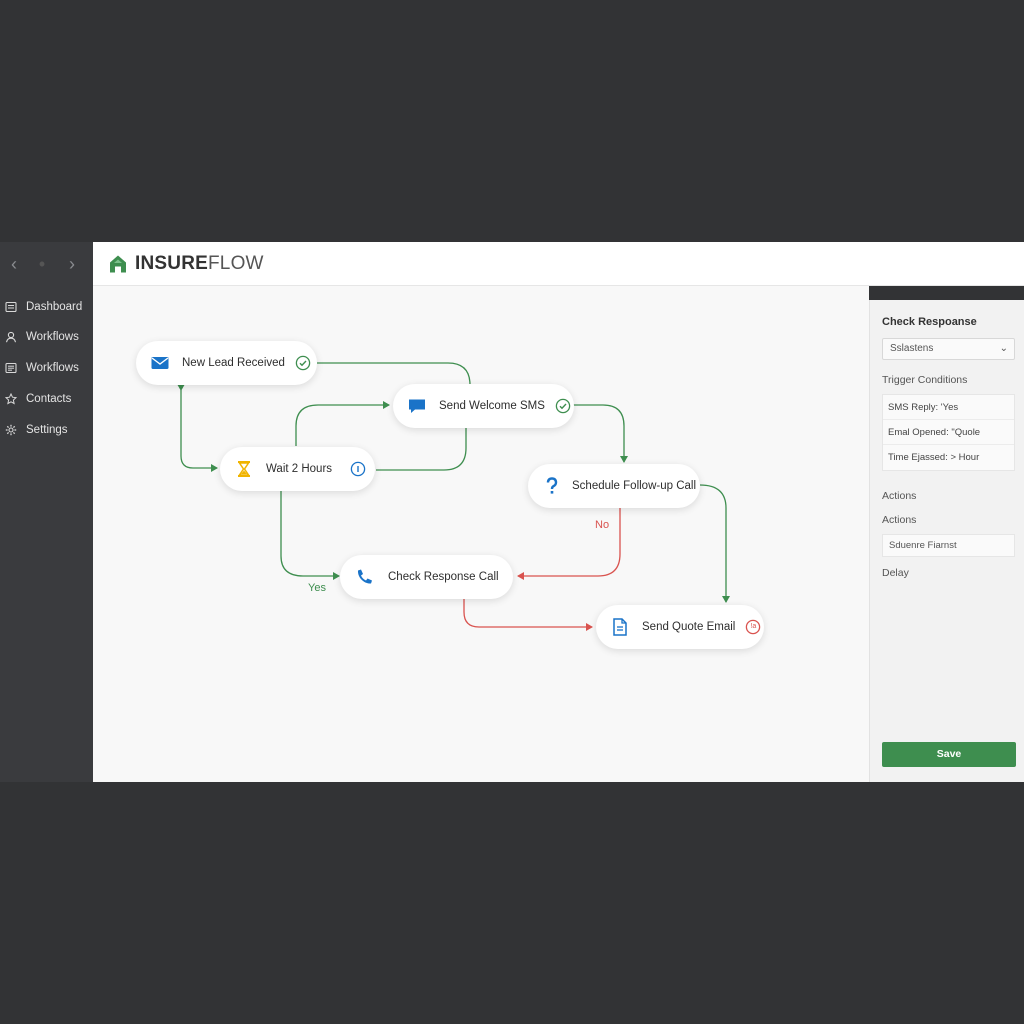  Describe the element at coordinates (417, 406) in the screenshot. I see `chat-icon` at that location.